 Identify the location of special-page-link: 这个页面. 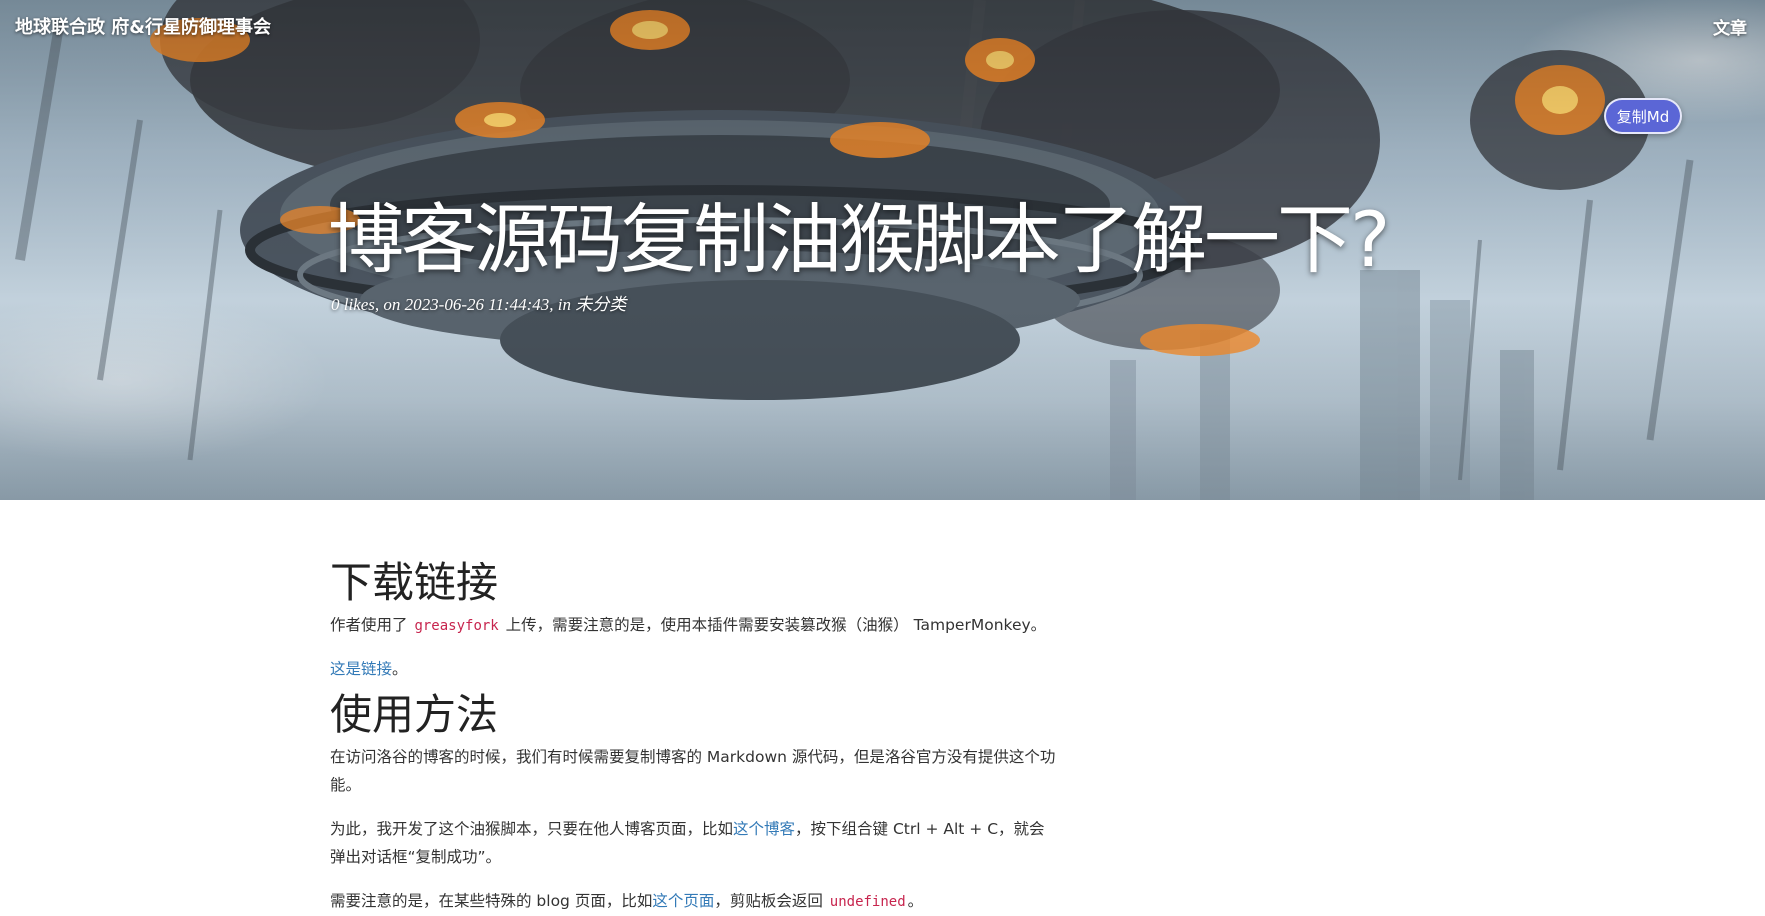
(683, 901).